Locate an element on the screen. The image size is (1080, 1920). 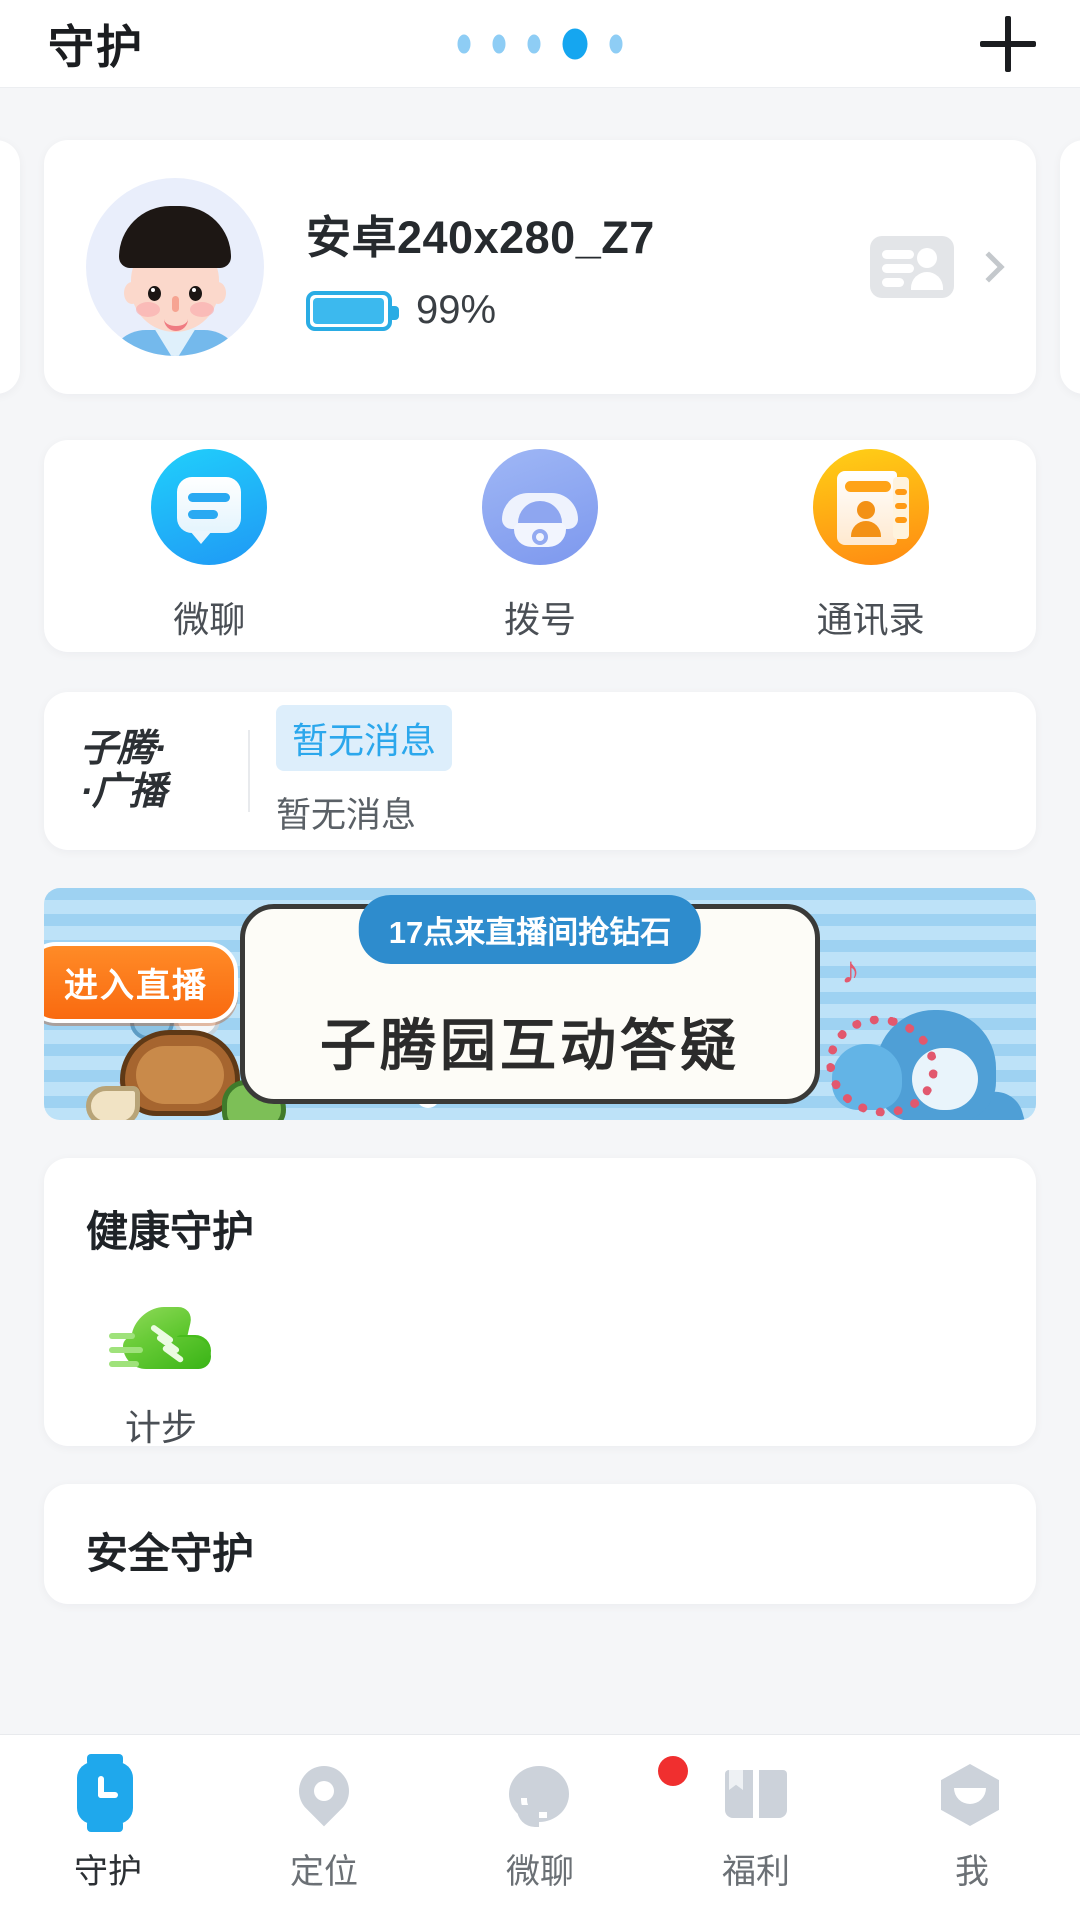
device-card: 安卓240x280_Z7 99% is located at coordinates (540, 267).